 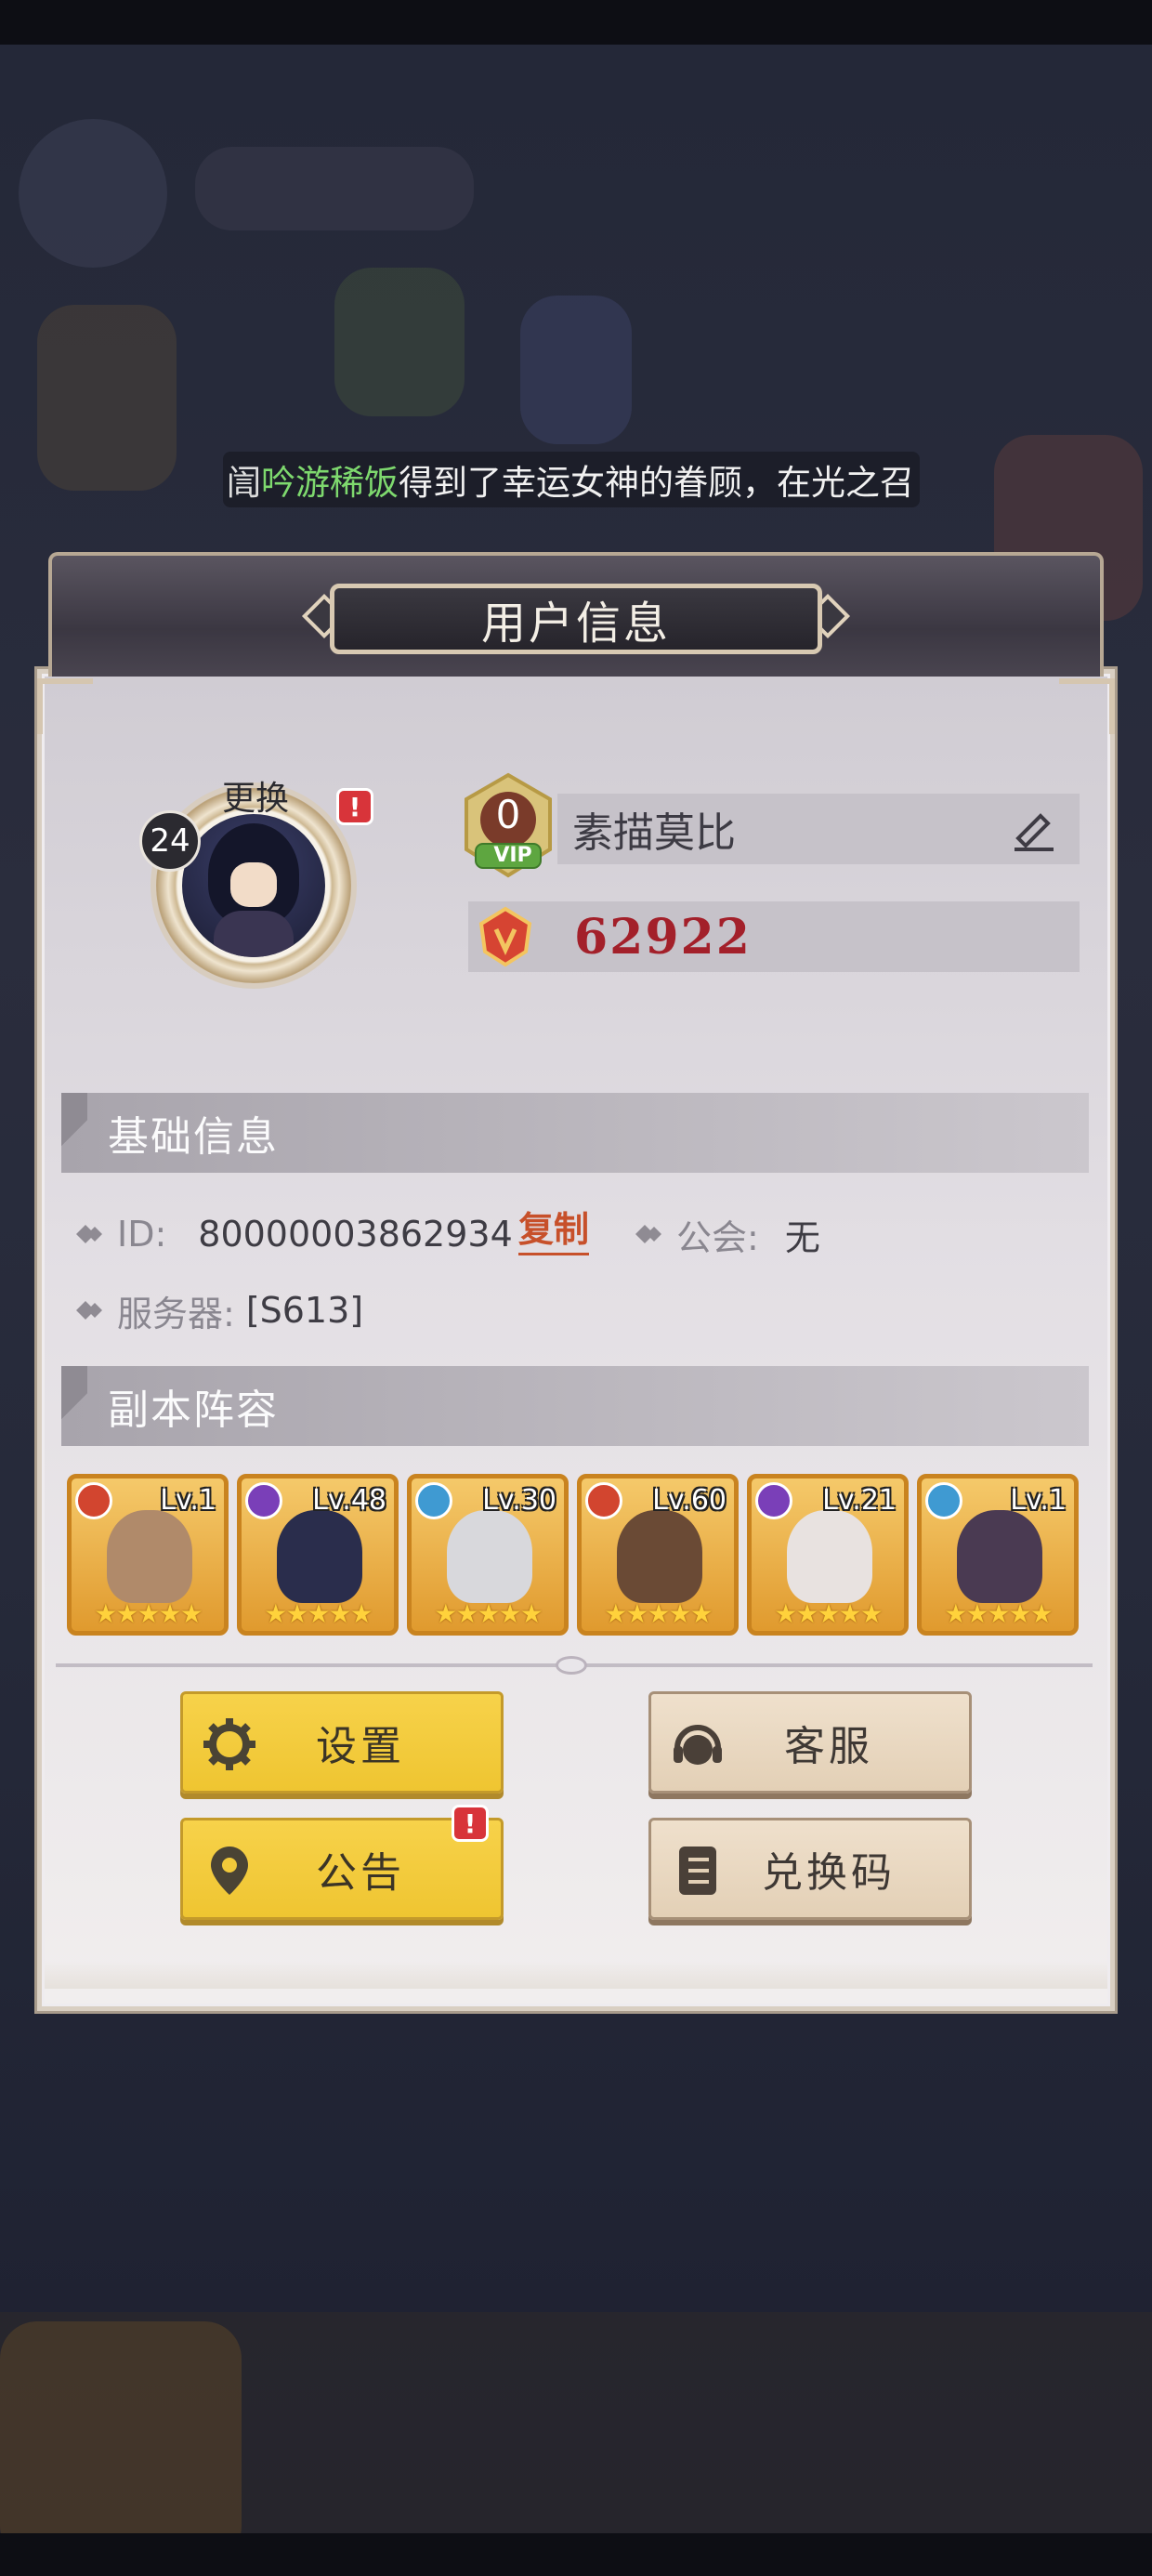 I want to click on vip-text: VIP, so click(x=512, y=855).